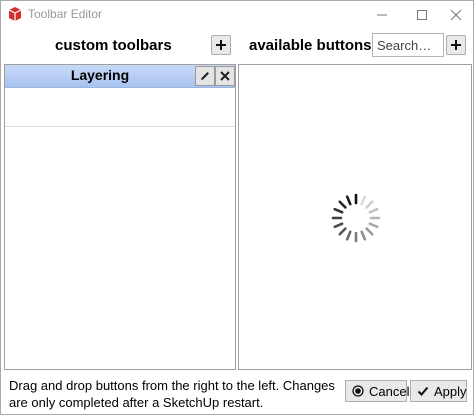  What do you see at coordinates (65, 14) in the screenshot?
I see `window-title: Toolbar Editor` at bounding box center [65, 14].